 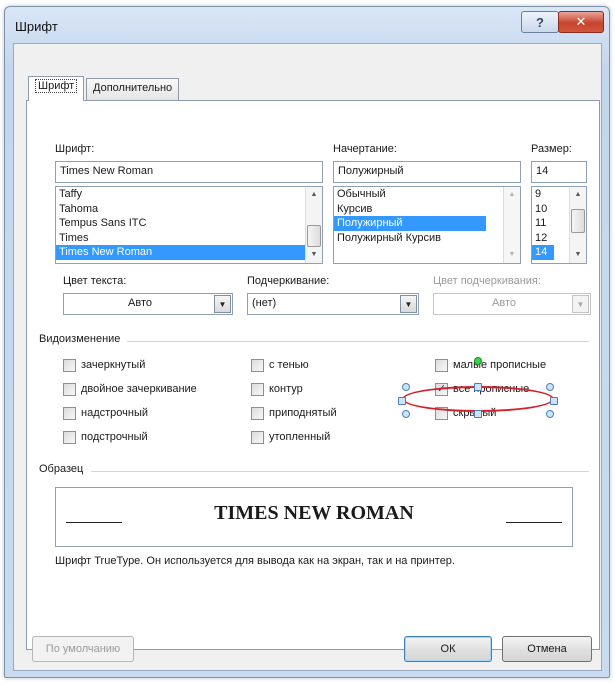 What do you see at coordinates (534, 522) in the screenshot?
I see `preview-rule-right` at bounding box center [534, 522].